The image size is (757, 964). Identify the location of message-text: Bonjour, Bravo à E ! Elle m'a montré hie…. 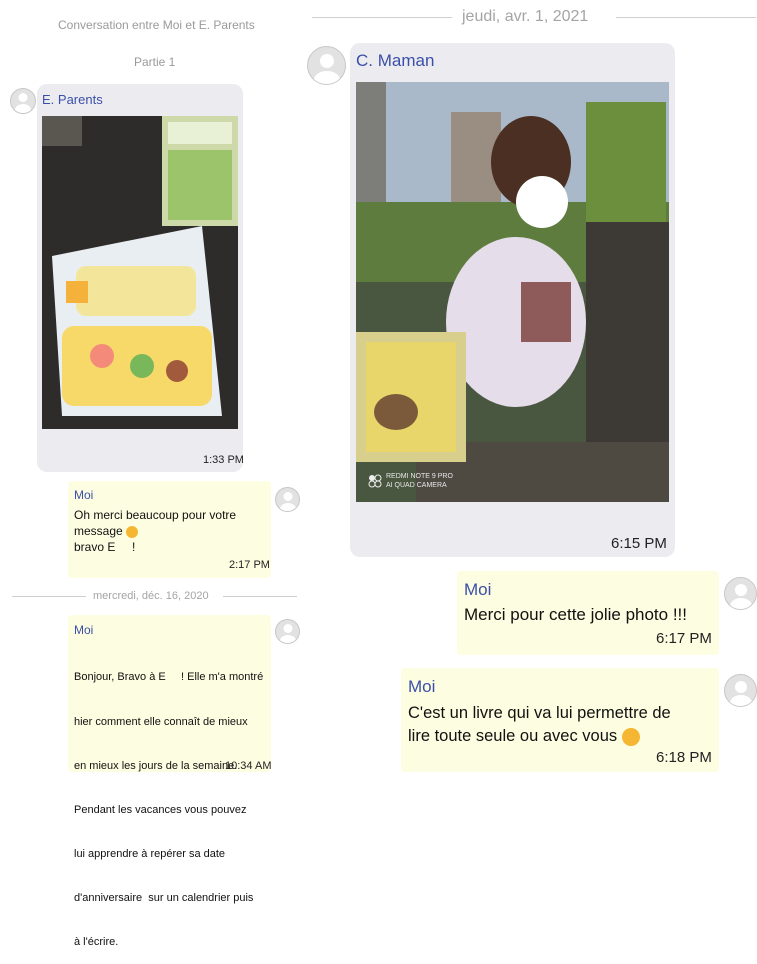
(169, 810).